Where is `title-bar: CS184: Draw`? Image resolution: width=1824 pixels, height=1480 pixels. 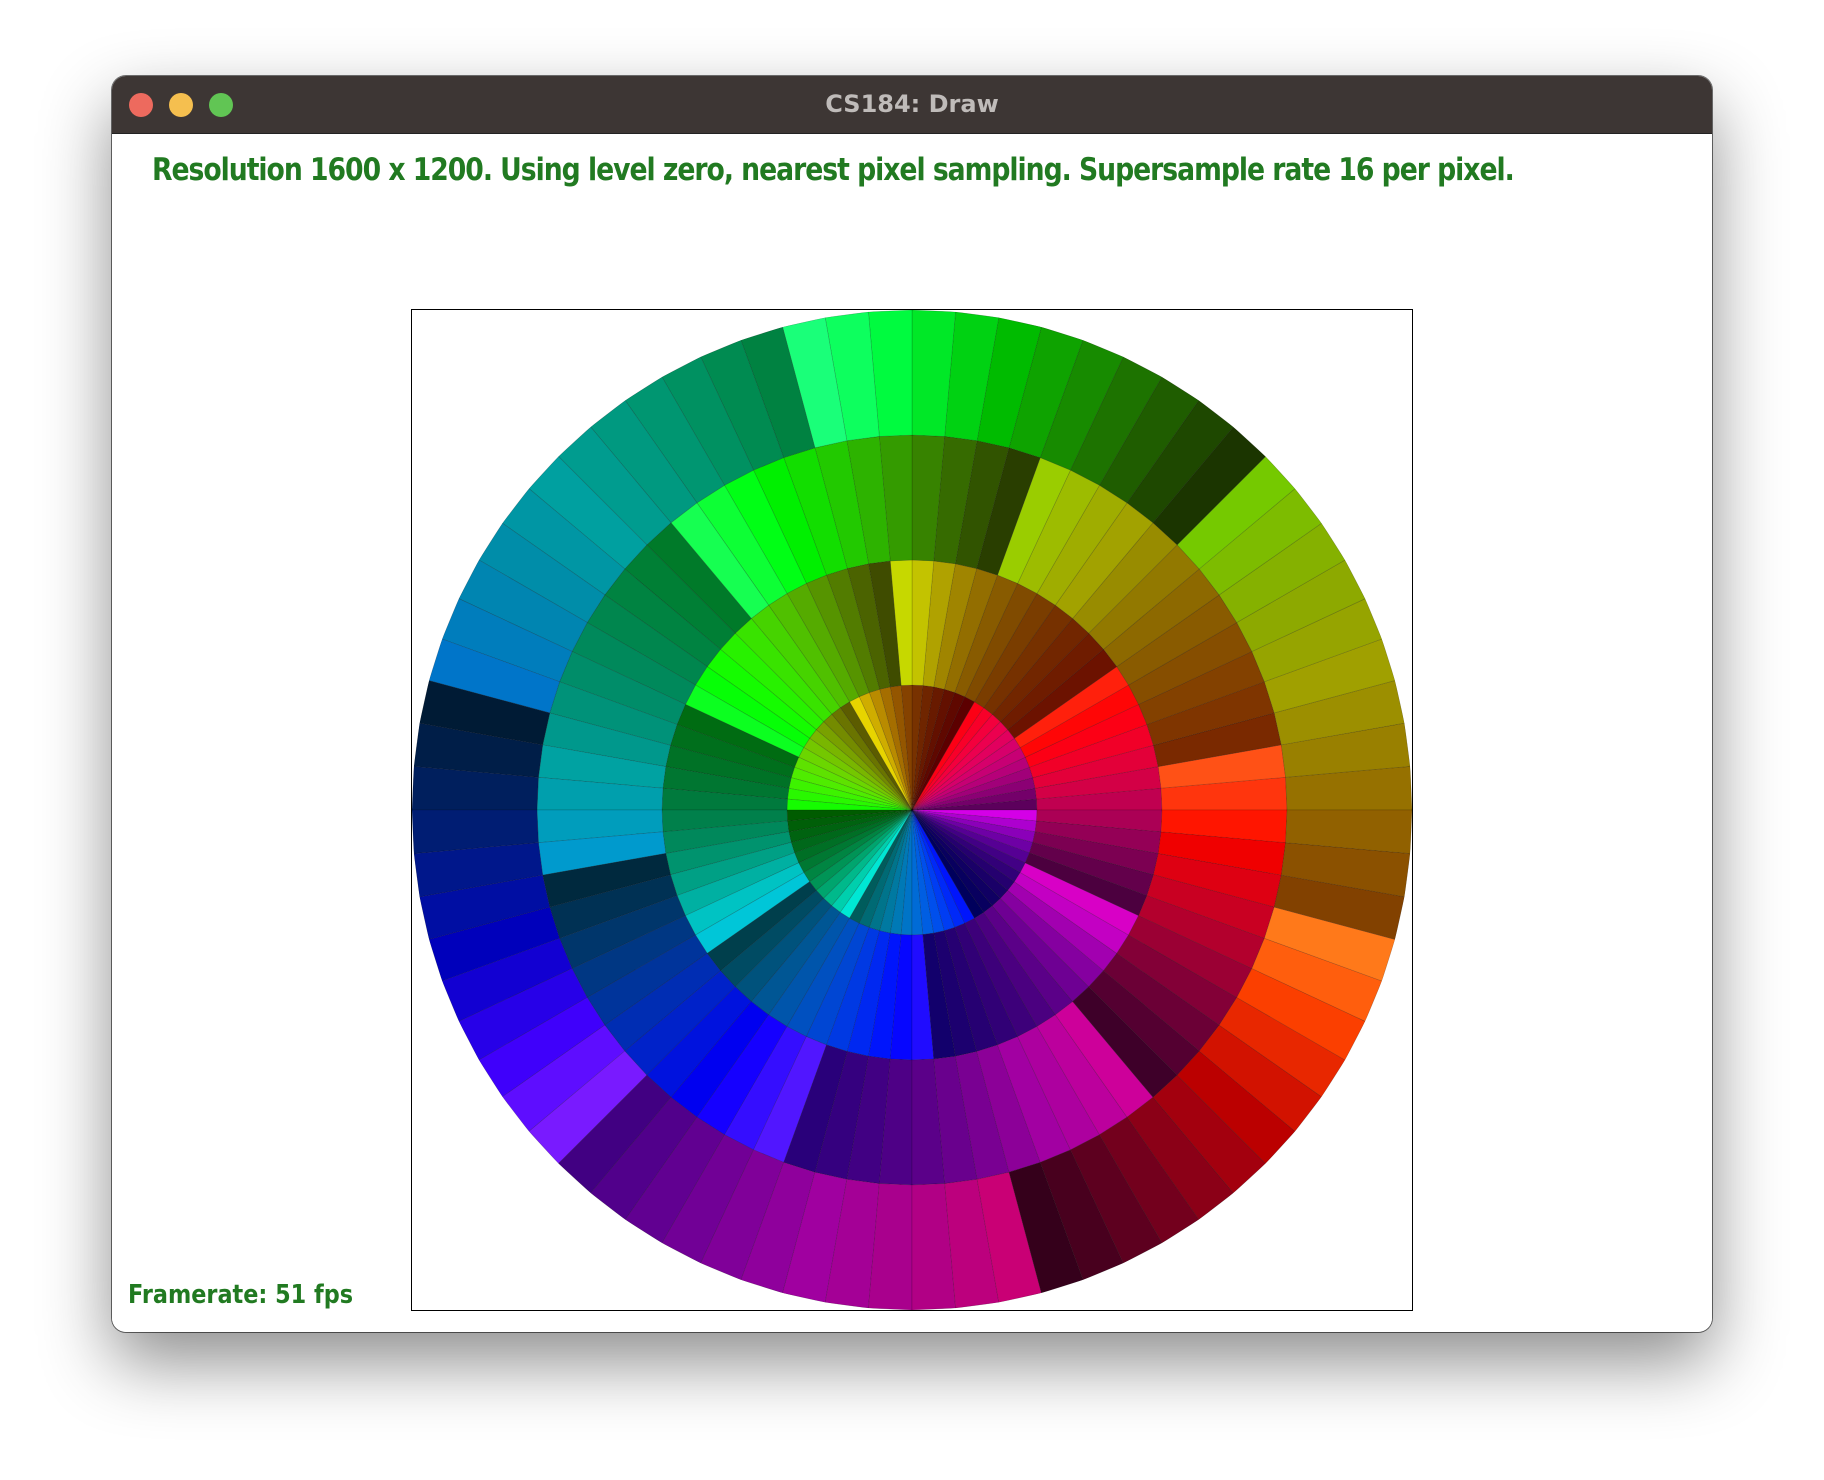 title-bar: CS184: Draw is located at coordinates (912, 105).